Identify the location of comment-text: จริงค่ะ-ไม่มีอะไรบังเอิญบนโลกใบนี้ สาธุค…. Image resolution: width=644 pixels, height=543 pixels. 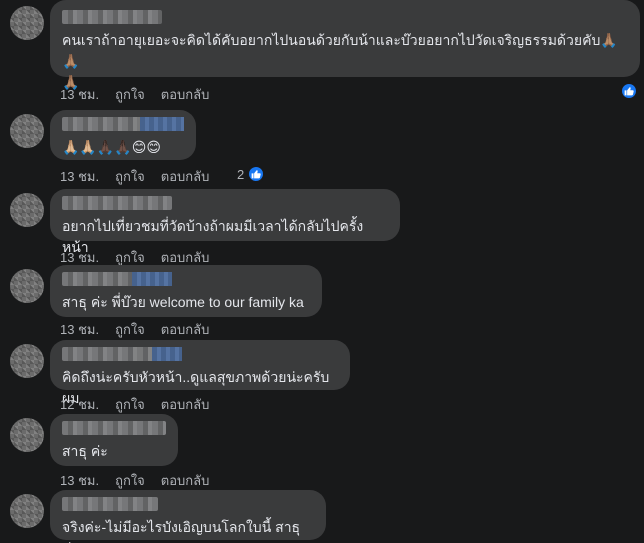
(181, 531).